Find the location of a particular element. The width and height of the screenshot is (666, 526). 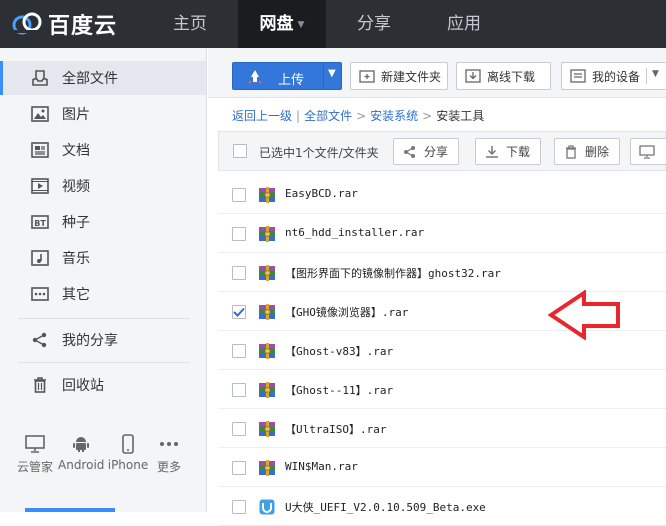

exe-icon is located at coordinates (267, 509).